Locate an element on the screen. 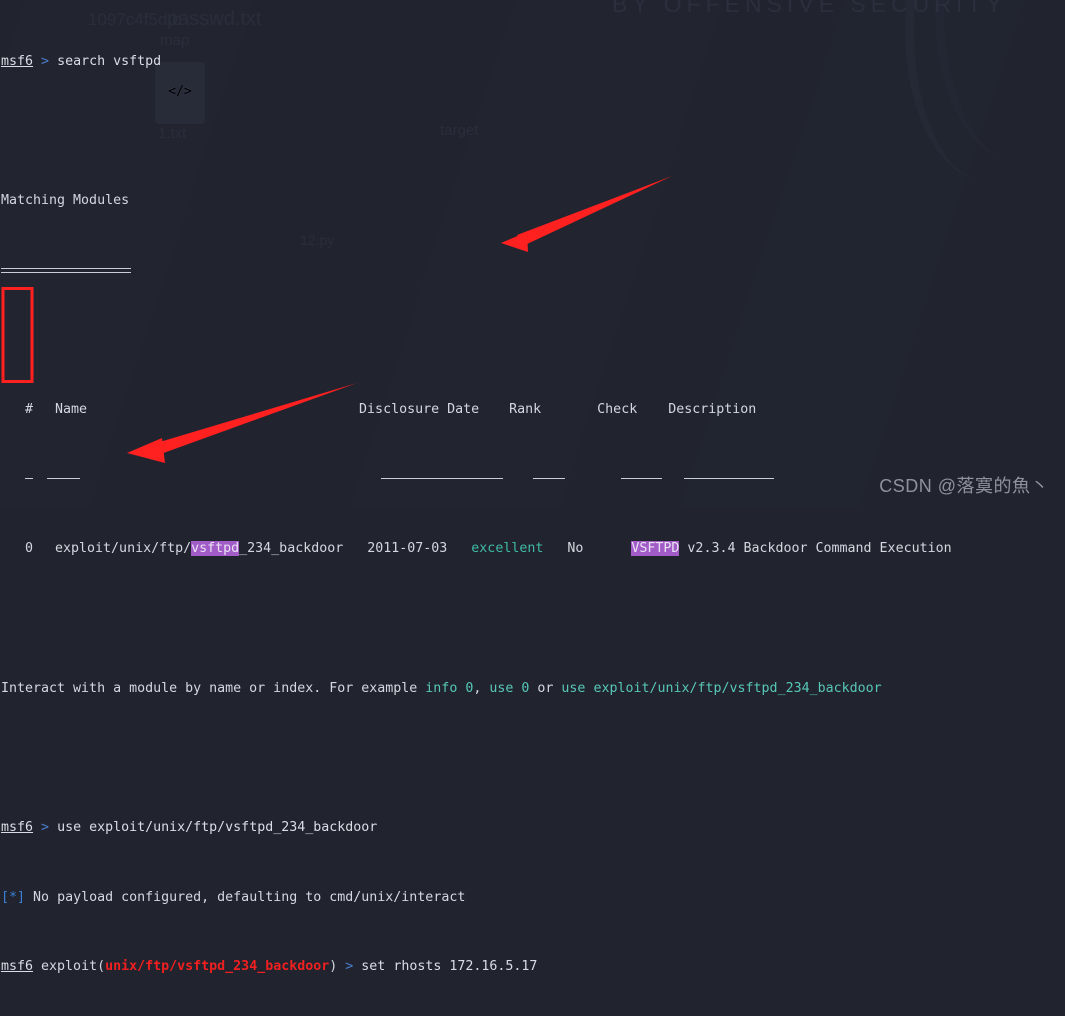 This screenshot has height=1016, width=1065. command-text: use exploit/unix/ftp/vsftpd_234_backdoor is located at coordinates (217, 827).